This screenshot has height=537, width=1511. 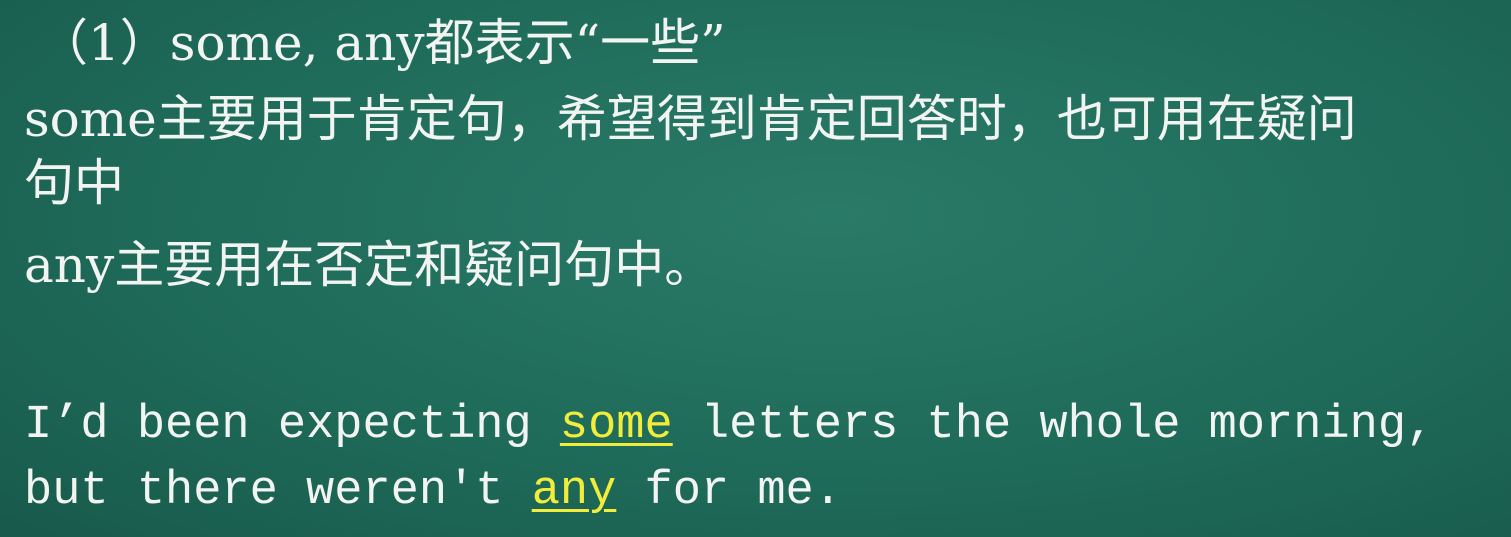 What do you see at coordinates (729, 491) in the screenshot?
I see `example-text: for me.` at bounding box center [729, 491].